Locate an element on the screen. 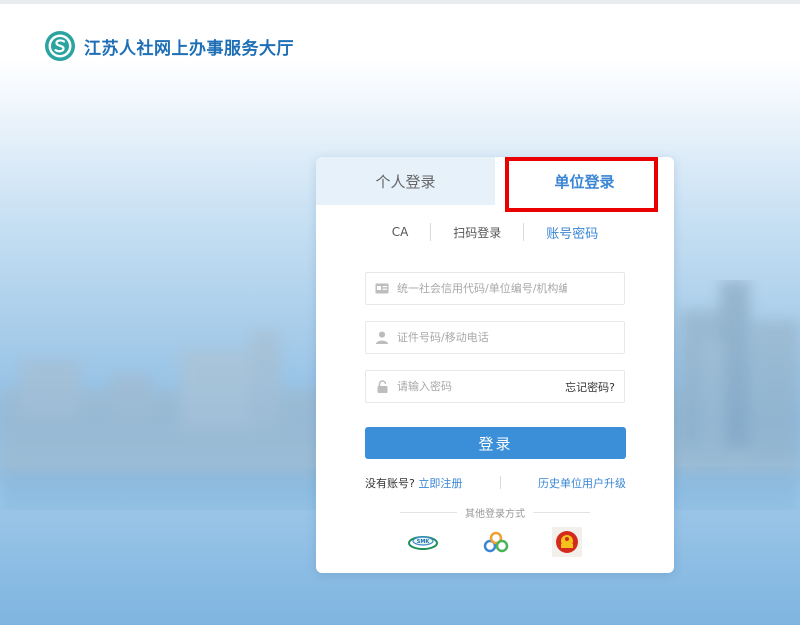 This screenshot has height=625, width=800. password-field: 忘记密码? is located at coordinates (495, 386).